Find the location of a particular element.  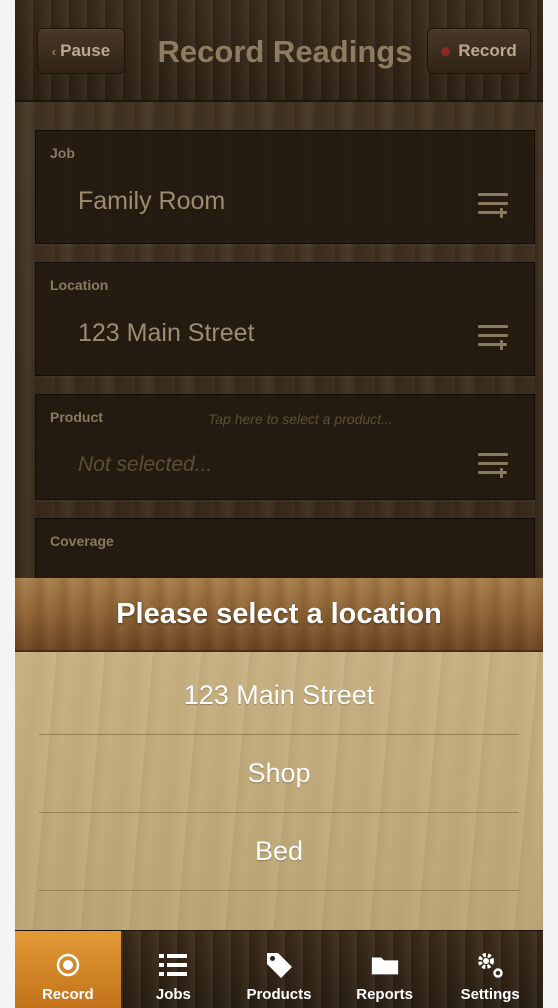

tab-reports: Reports is located at coordinates (385, 969).